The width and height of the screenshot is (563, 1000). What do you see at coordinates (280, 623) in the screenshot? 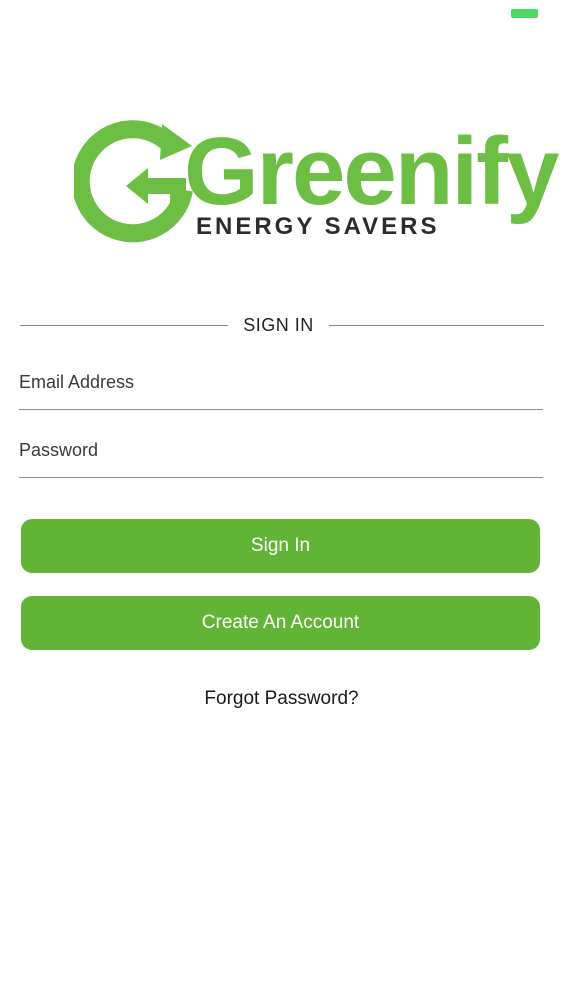
I see `create-account-button: Create An Account` at bounding box center [280, 623].